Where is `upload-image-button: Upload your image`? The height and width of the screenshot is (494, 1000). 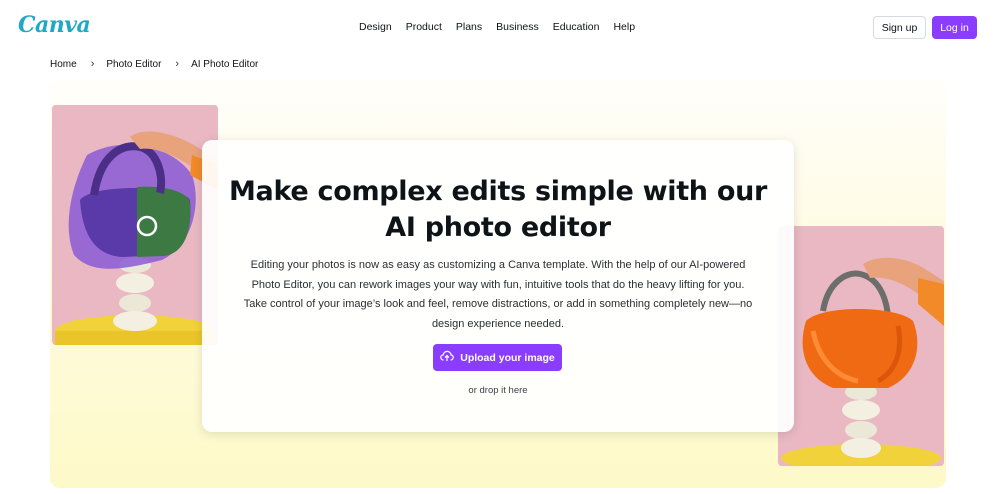
upload-image-button: Upload your image is located at coordinates (497, 357).